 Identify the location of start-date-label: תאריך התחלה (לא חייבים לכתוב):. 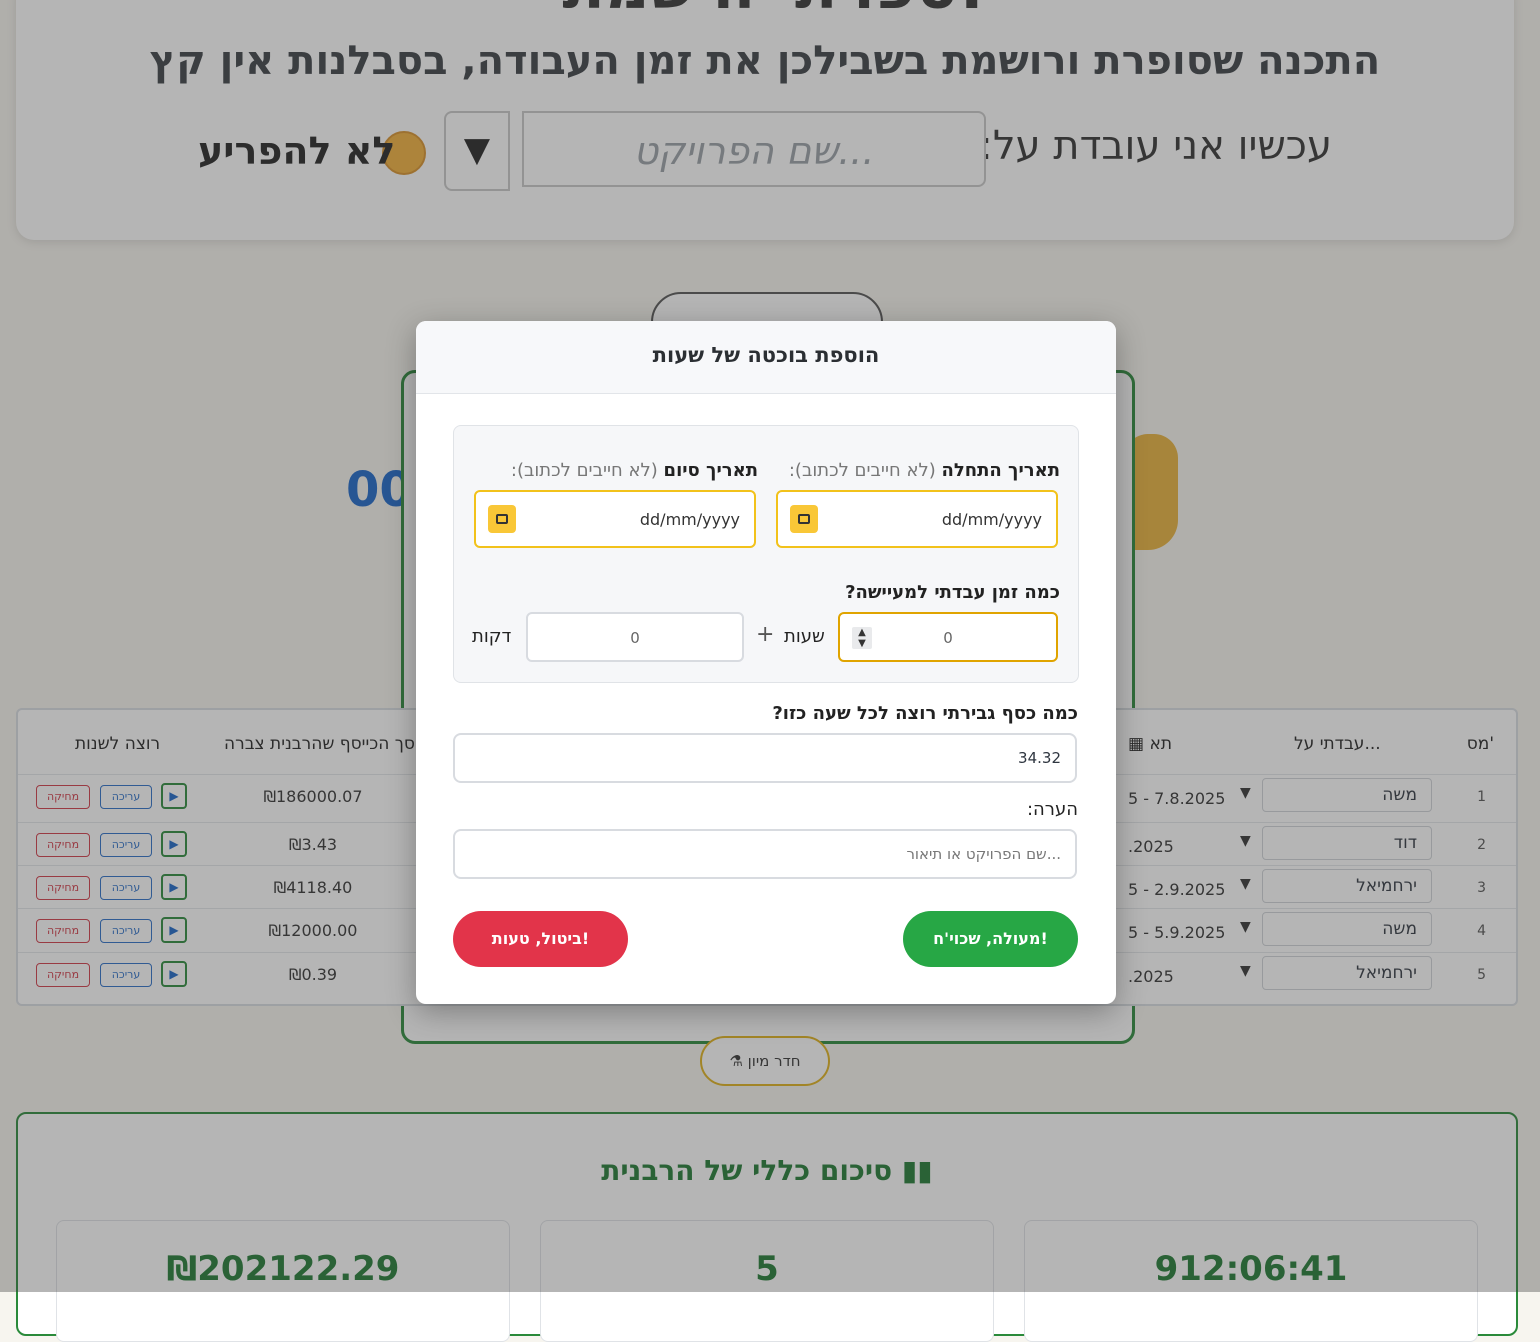
(924, 470).